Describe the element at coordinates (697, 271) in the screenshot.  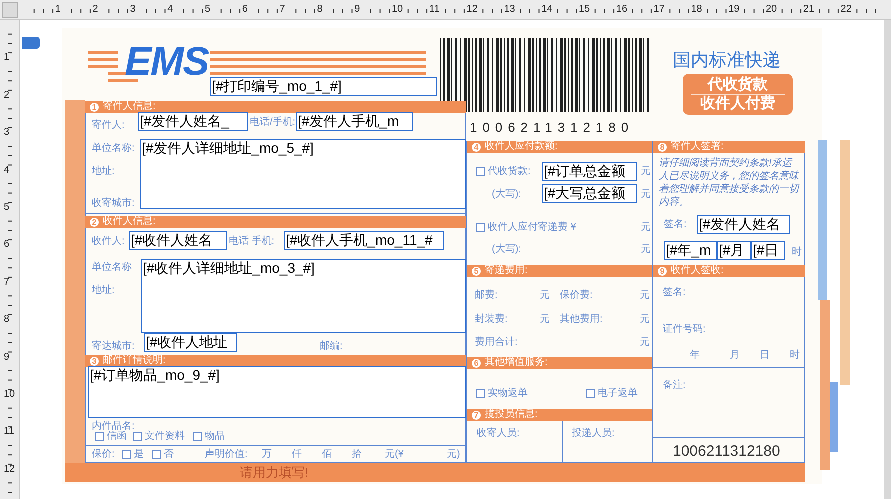
I see `section-title: 收件人签收:` at that location.